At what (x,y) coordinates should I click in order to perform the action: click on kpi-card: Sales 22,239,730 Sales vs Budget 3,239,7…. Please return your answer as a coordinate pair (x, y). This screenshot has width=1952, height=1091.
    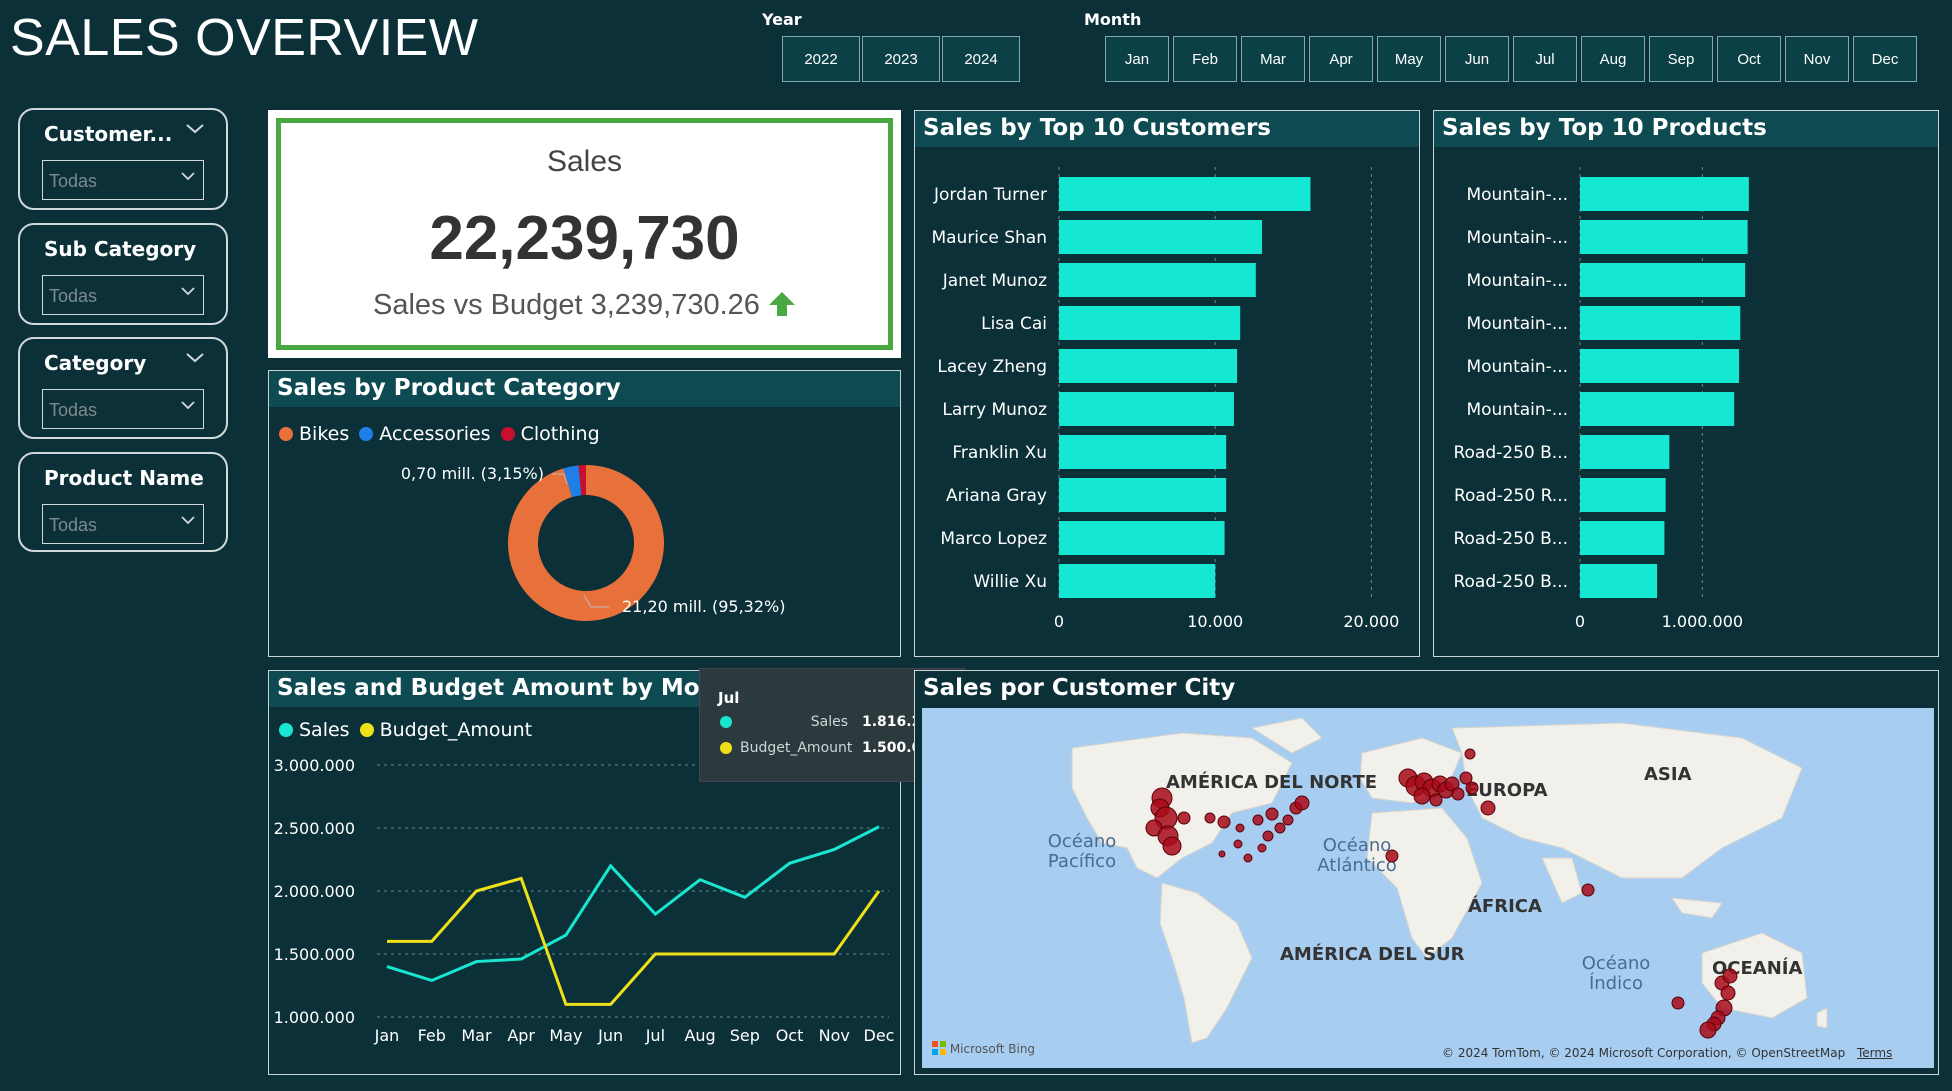
    Looking at the image, I should click on (584, 234).